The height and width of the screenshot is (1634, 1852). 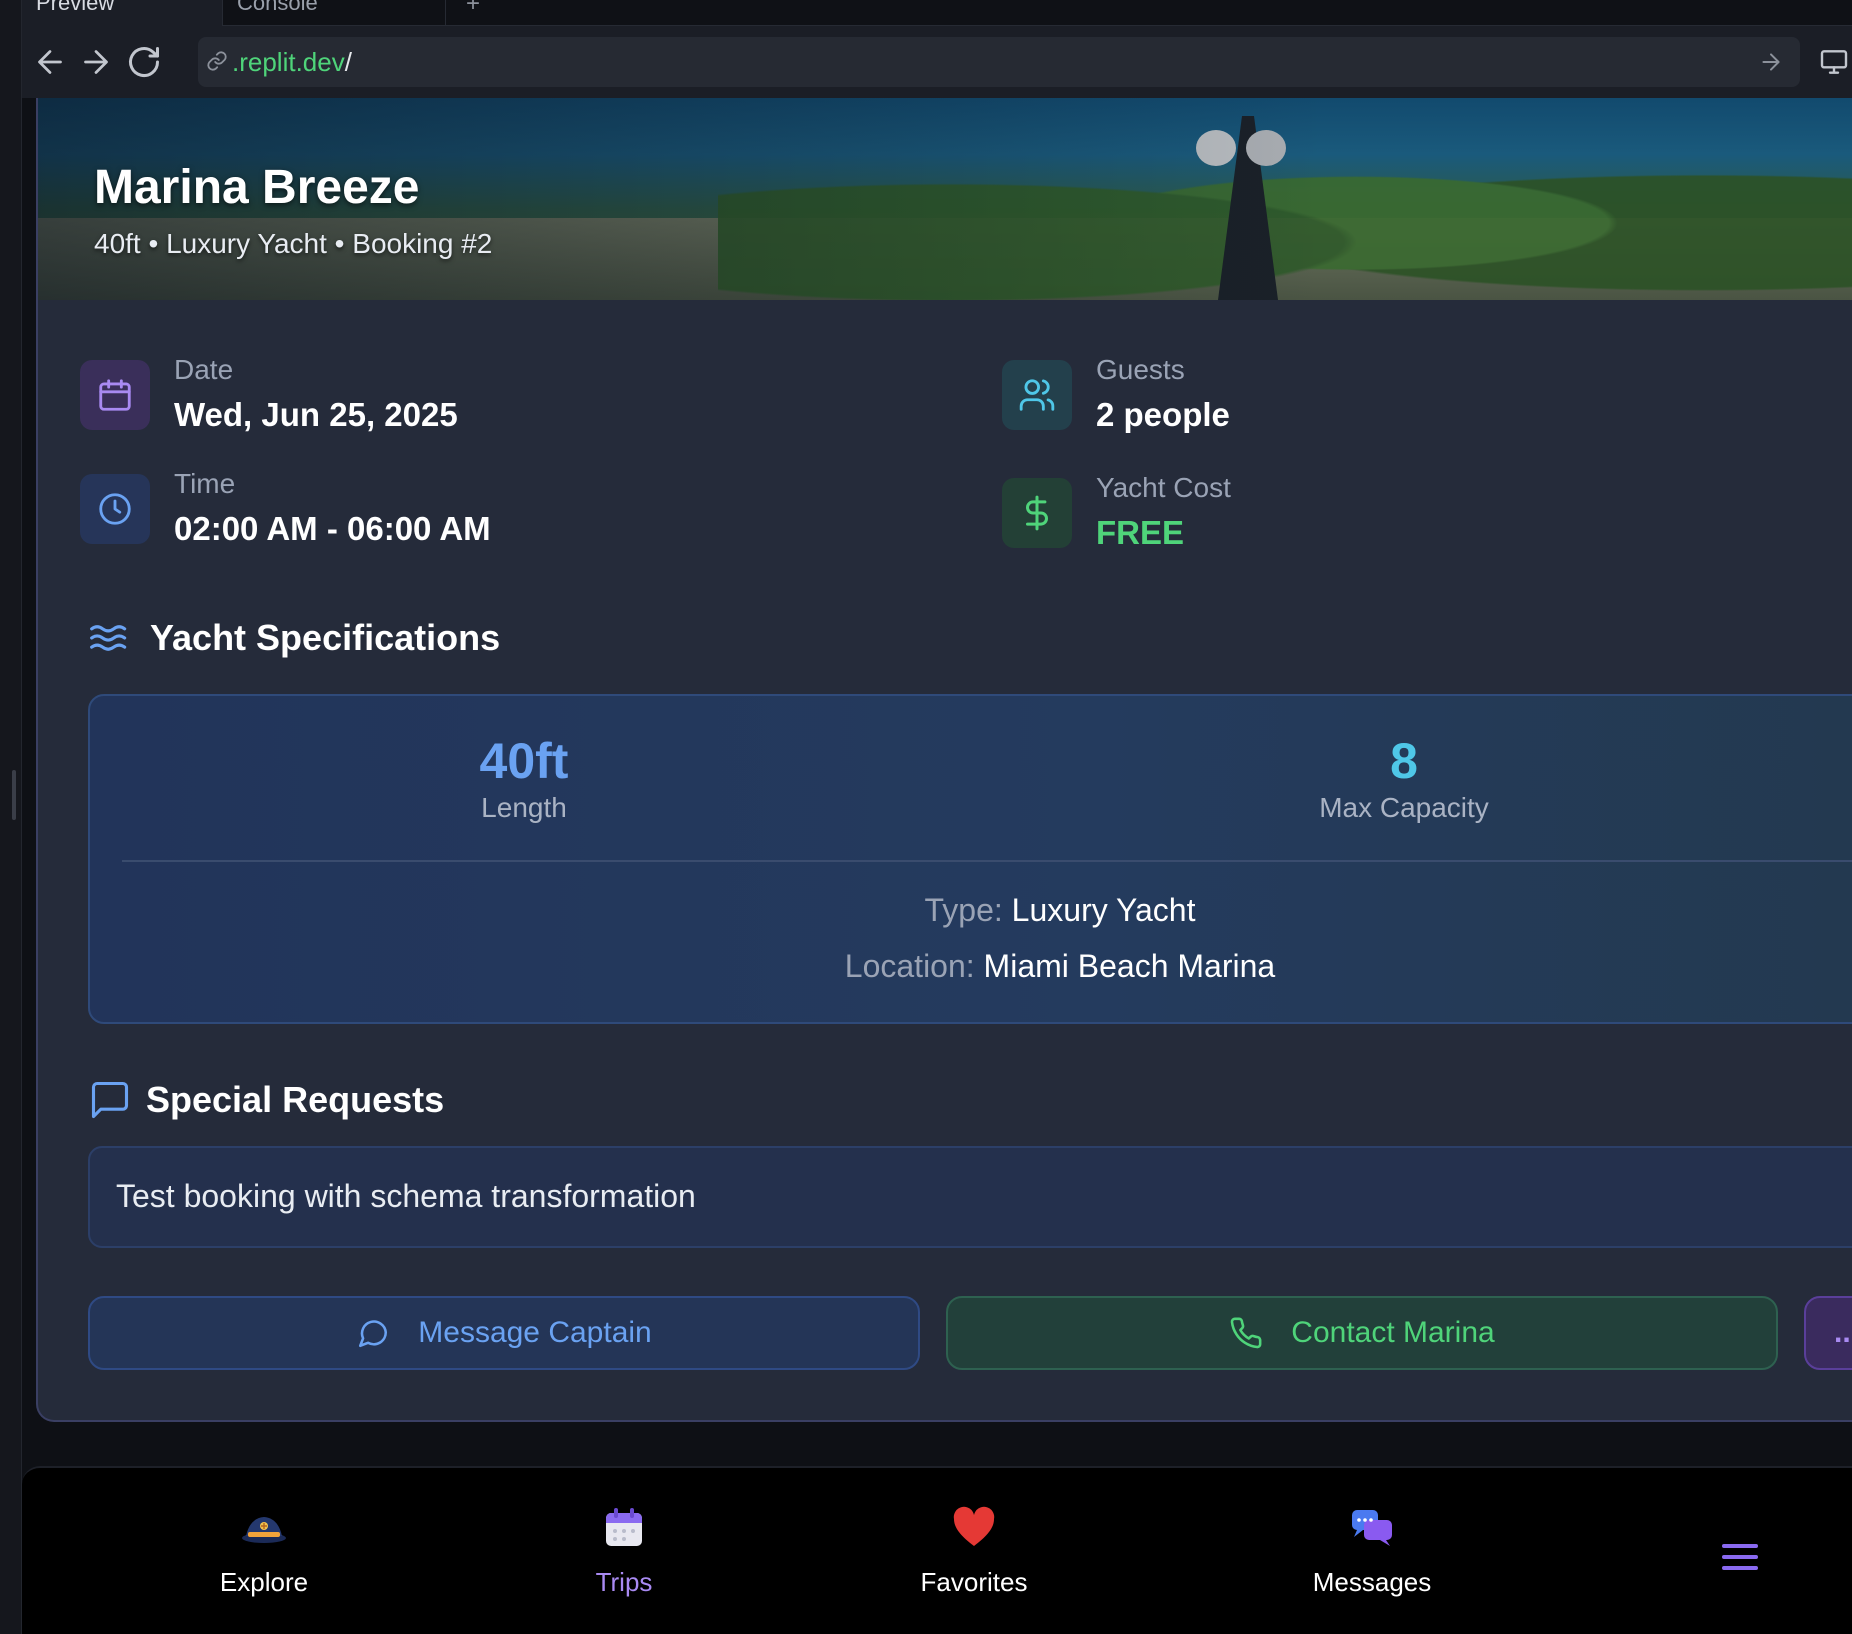 I want to click on message-captain-button: Message Captain, so click(x=504, y=1333).